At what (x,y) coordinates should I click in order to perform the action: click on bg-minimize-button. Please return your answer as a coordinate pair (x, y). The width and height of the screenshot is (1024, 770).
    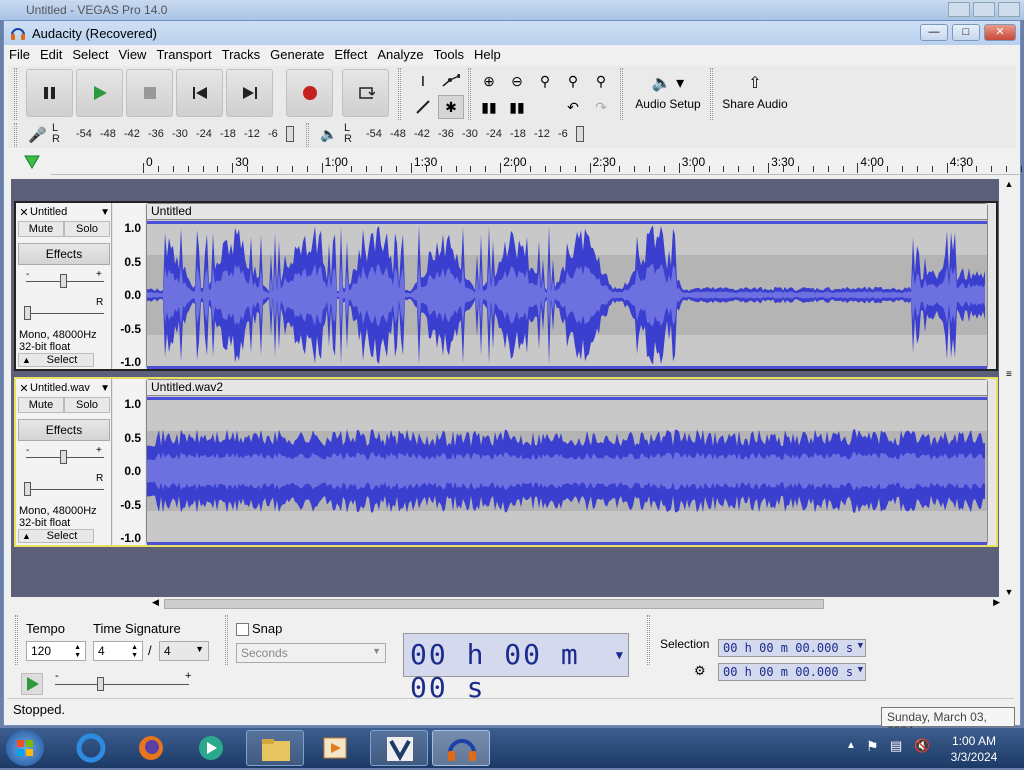
    Looking at the image, I should click on (959, 9).